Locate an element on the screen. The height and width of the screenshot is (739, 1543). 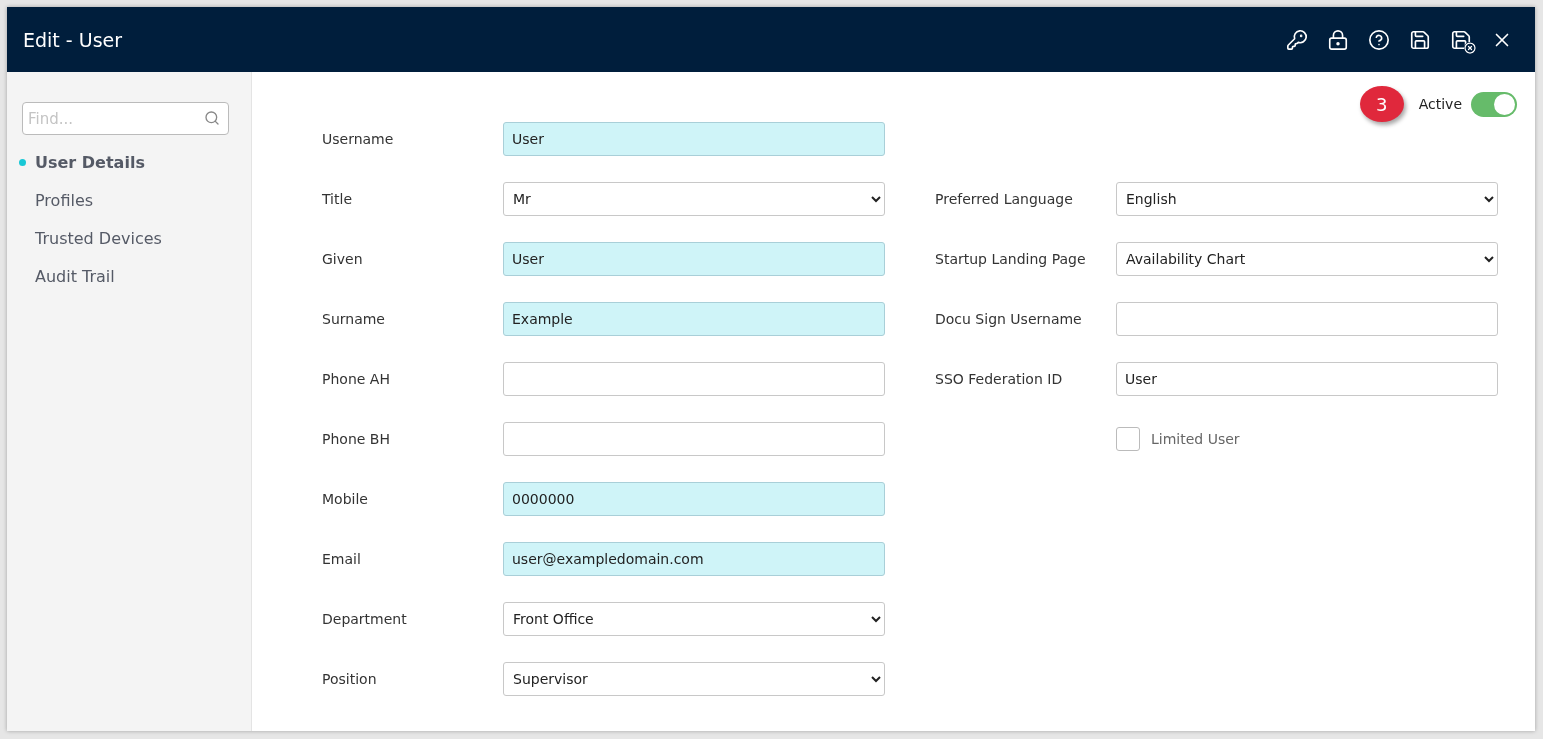
sidebar-item: User Details is located at coordinates (136, 162).